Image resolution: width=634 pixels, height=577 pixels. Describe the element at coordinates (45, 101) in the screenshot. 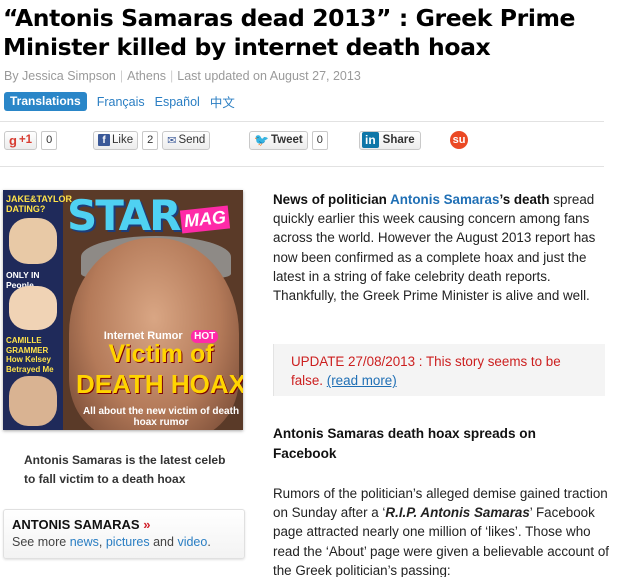

I see `translations-badge: Translations` at that location.